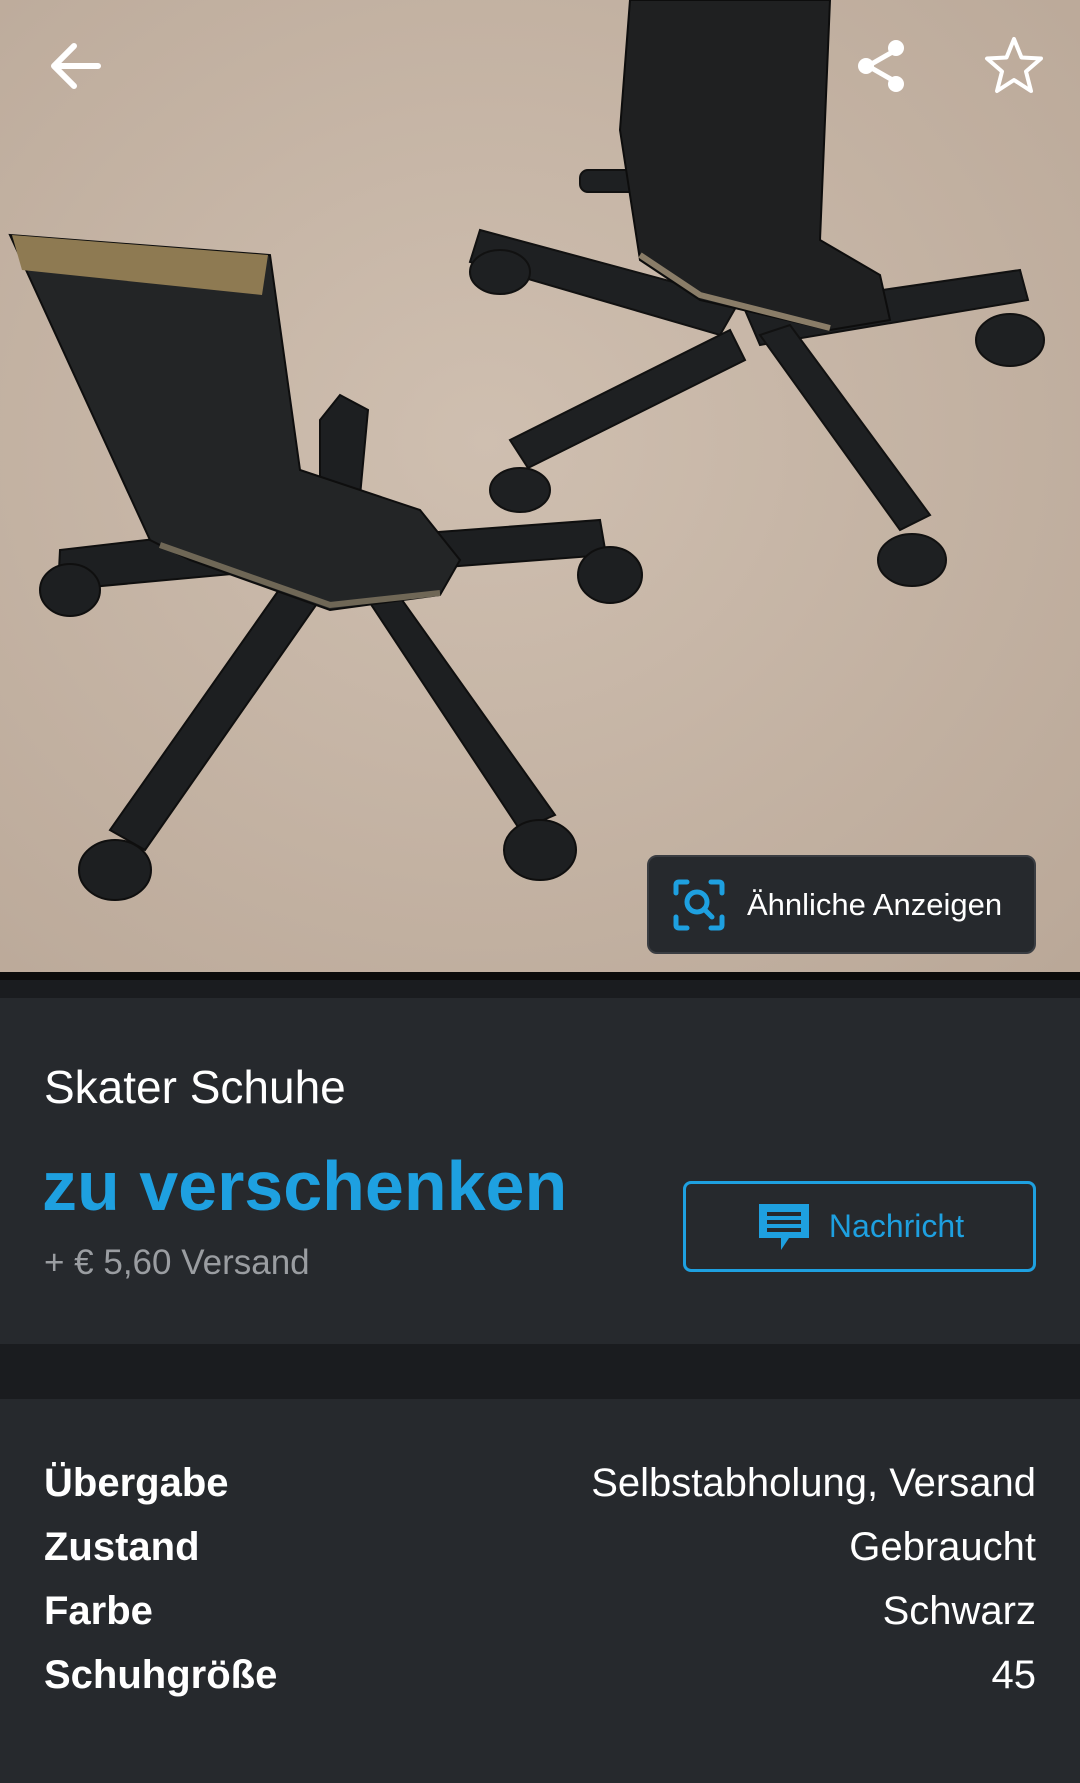 Image resolution: width=1080 pixels, height=1783 pixels. Describe the element at coordinates (98, 1611) in the screenshot. I see `detail-key: Farbe` at that location.